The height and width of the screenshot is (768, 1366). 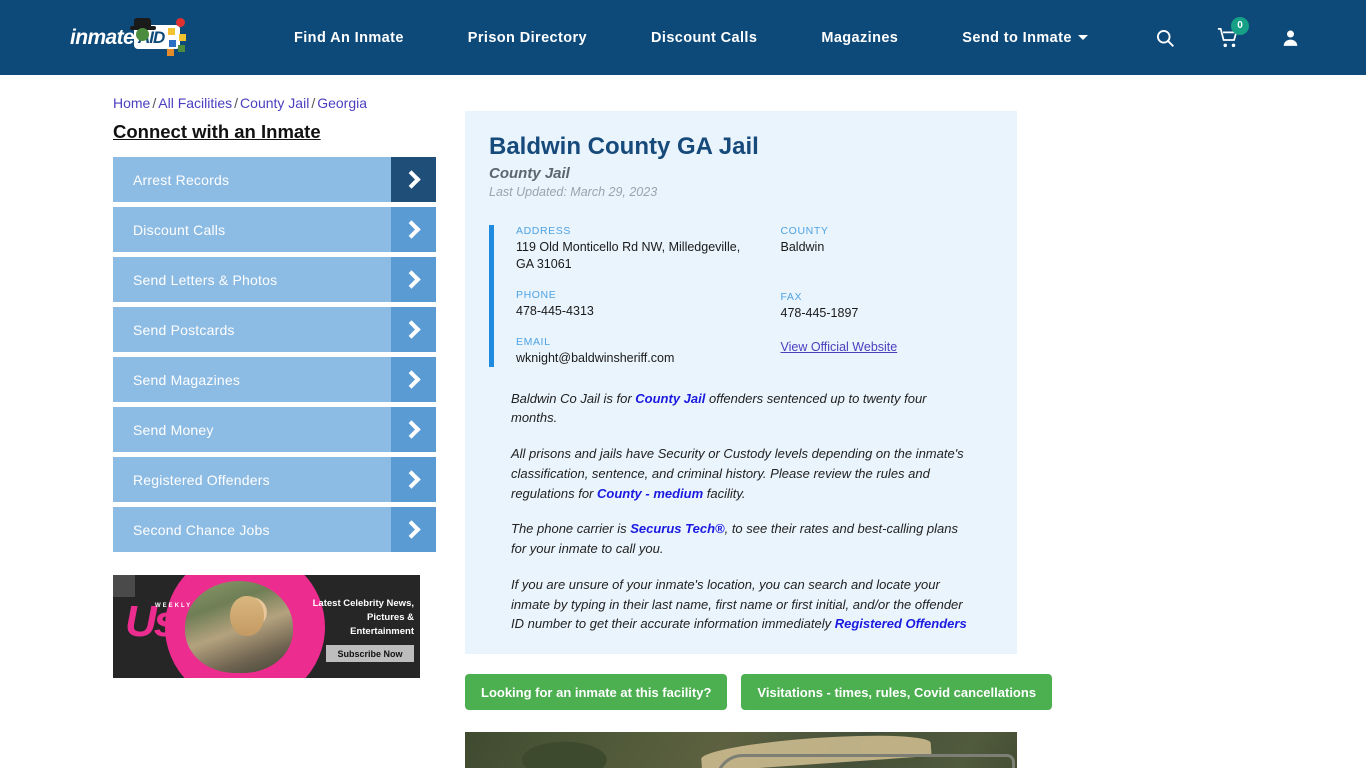 I want to click on email-label: EMAIL, so click(x=533, y=341).